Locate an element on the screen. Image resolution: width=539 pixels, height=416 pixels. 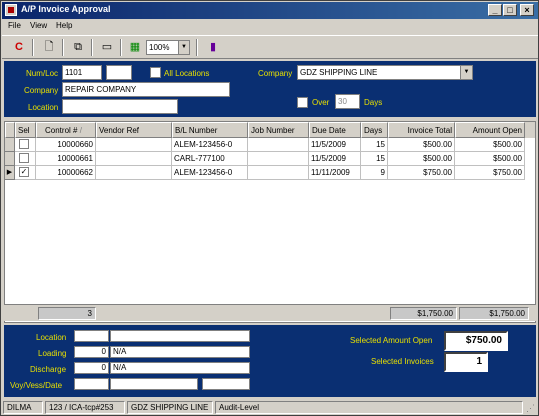
preview-icon: ▭ is located at coordinates (107, 47).